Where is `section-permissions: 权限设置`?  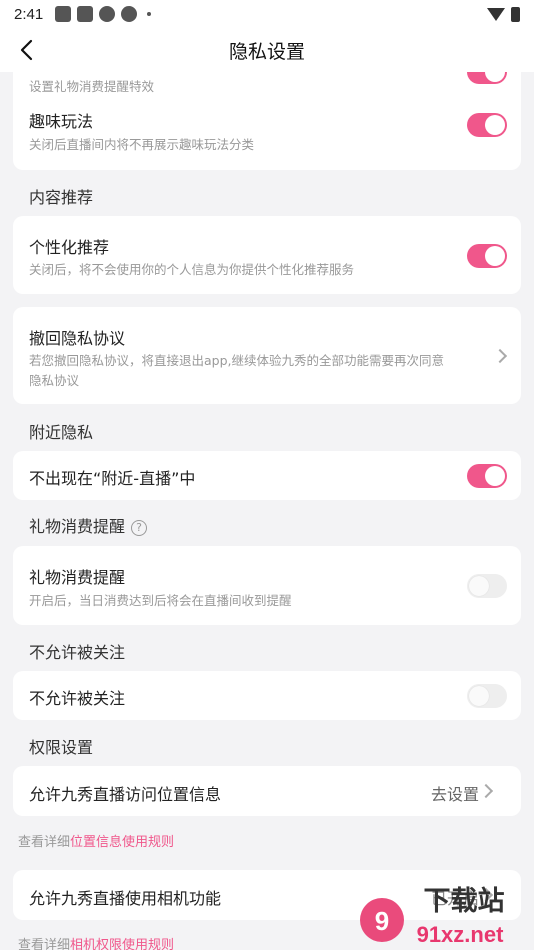 section-permissions: 权限设置 is located at coordinates (61, 747).